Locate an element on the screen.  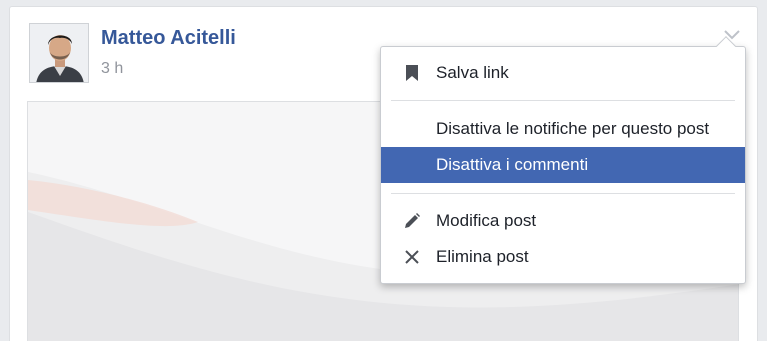
menu-item-disable-notifications: Disattiva le notifiche per questo post is located at coordinates (563, 129).